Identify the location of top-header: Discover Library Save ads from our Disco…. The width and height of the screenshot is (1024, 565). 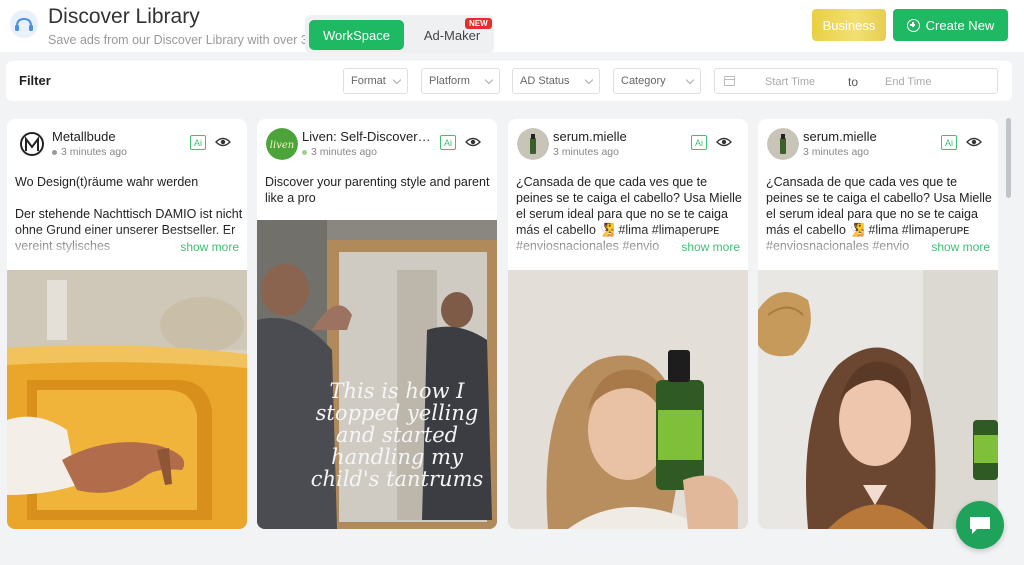
(512, 26).